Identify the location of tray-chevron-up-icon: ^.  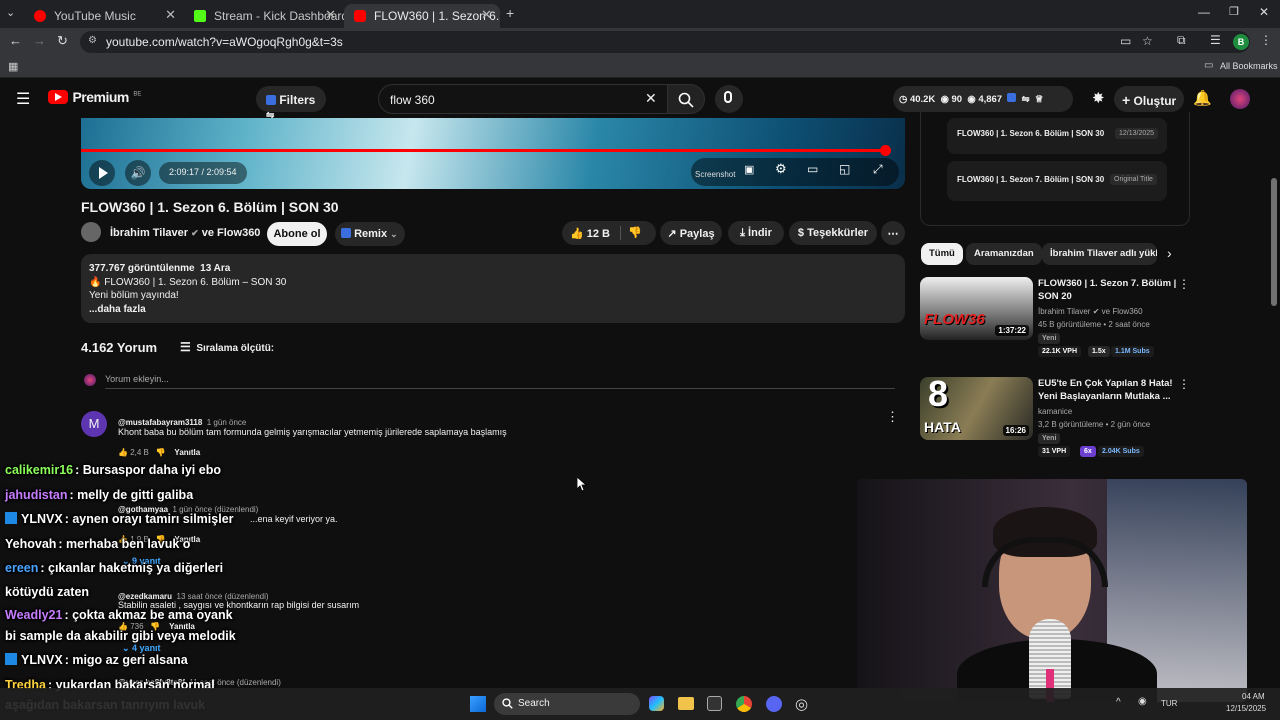
(1118, 702).